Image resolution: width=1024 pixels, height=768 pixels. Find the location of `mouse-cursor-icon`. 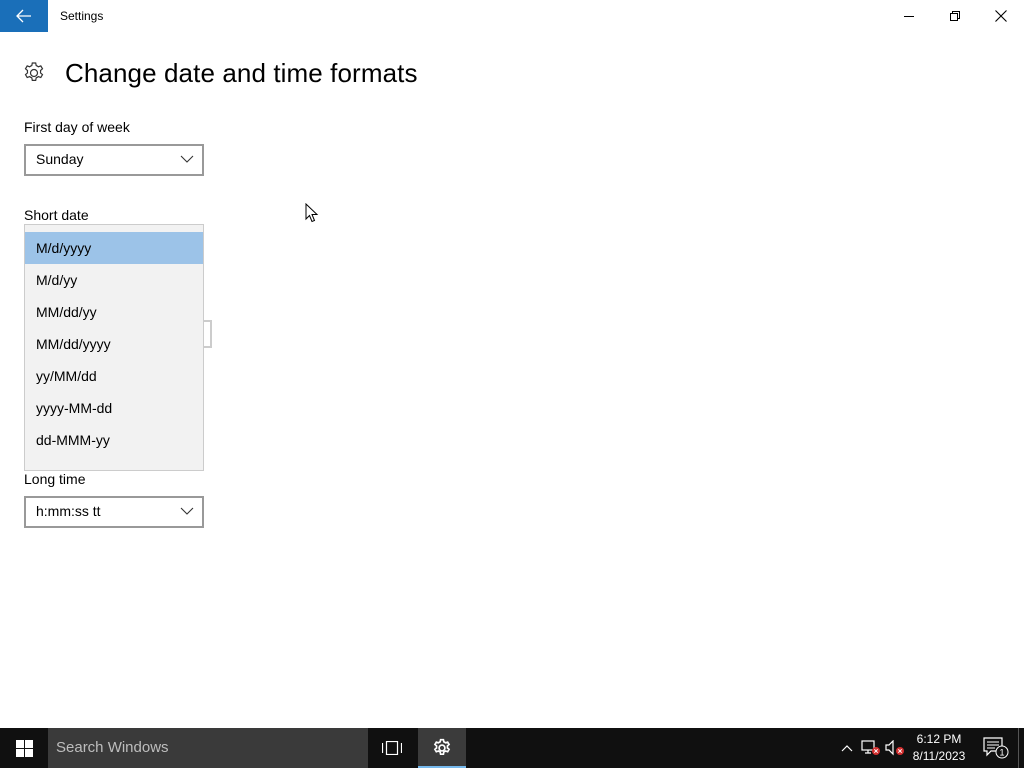

mouse-cursor-icon is located at coordinates (312, 213).